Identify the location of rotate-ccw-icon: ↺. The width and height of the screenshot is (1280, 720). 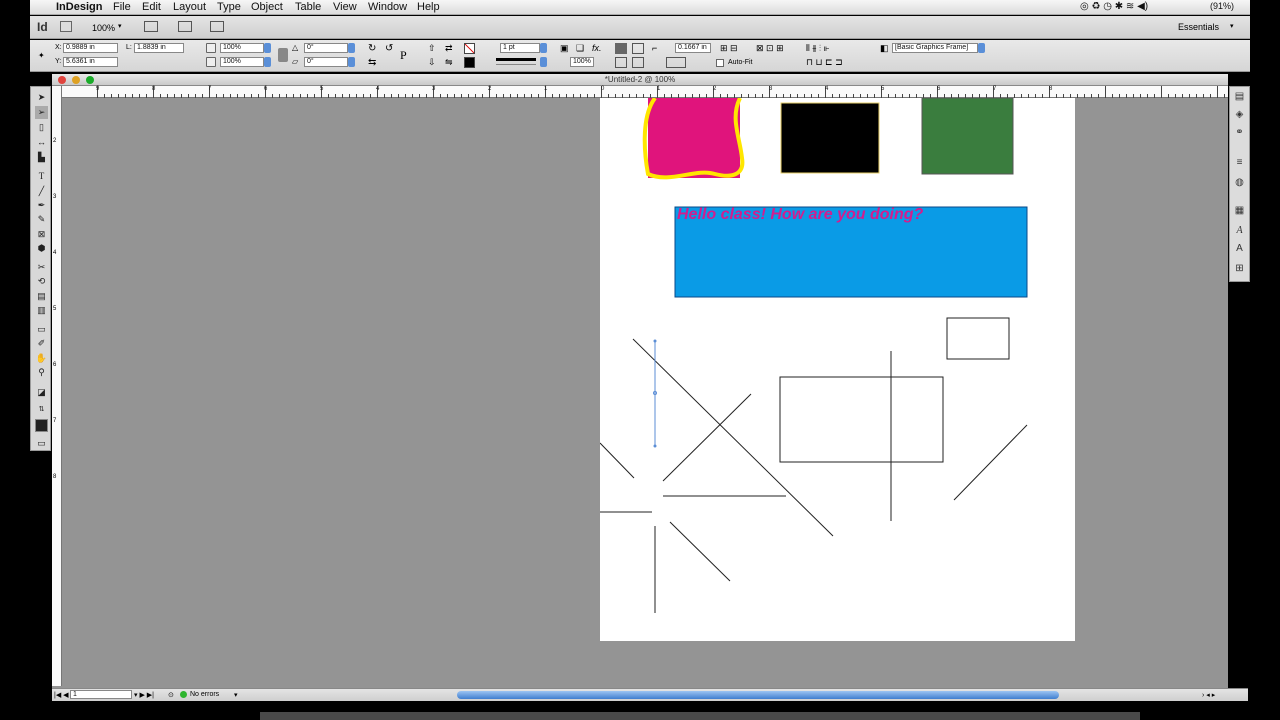
(389, 48).